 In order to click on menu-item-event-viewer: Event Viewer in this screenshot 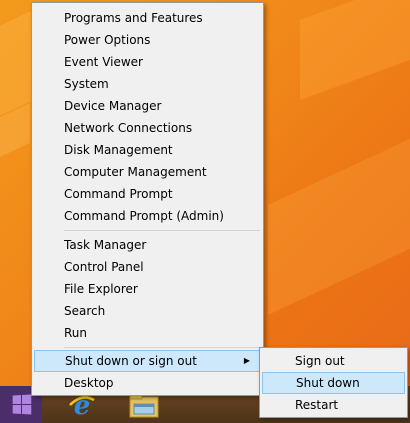, I will do `click(147, 62)`.